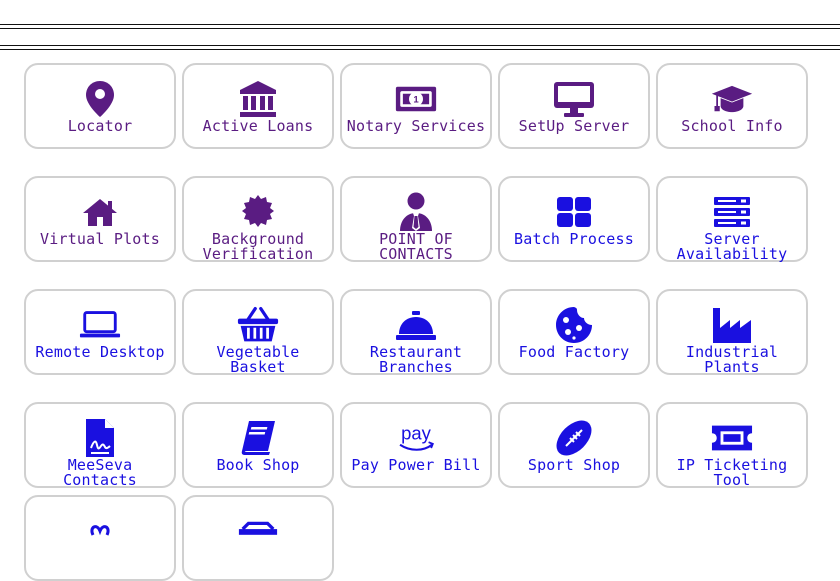  I want to click on service-tile: Food Factory, so click(574, 332).